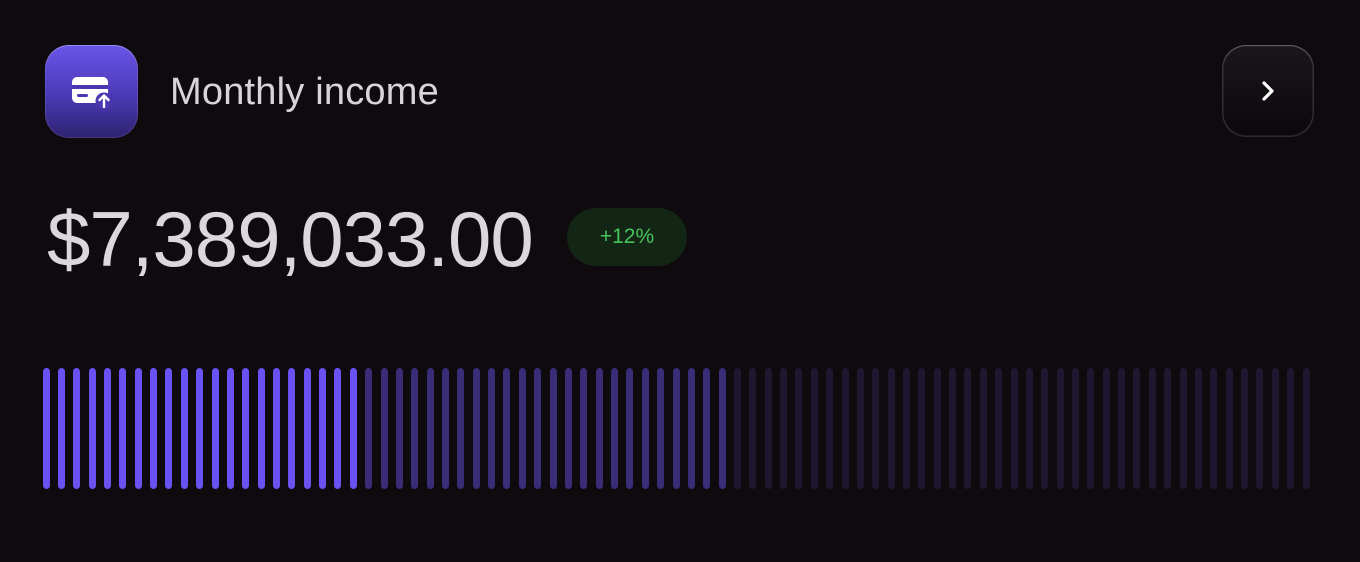  I want to click on open-details-button, so click(1268, 91).